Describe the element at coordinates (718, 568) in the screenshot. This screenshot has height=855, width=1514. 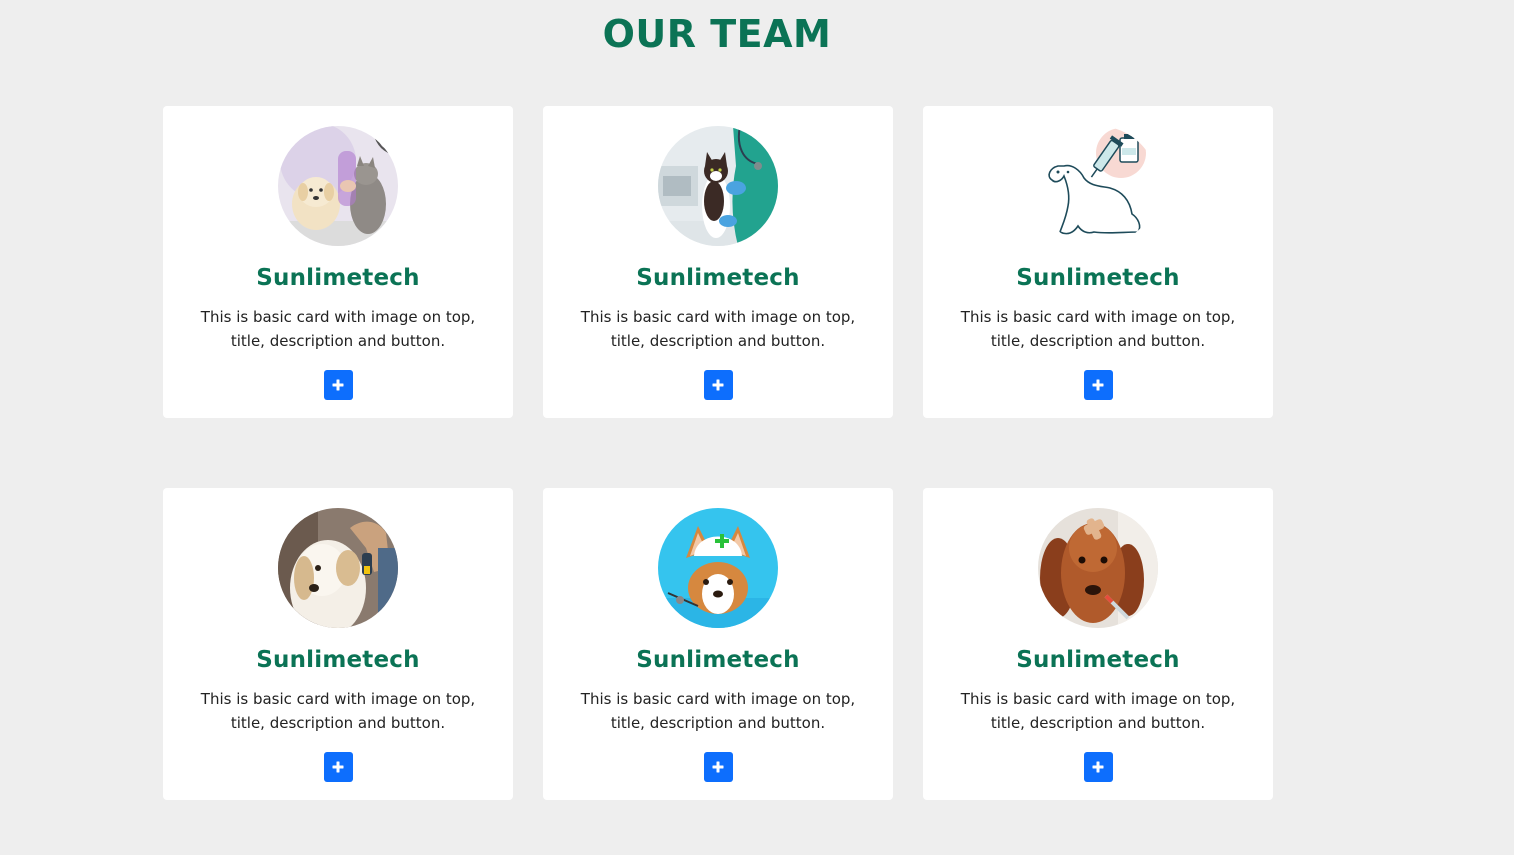
I see `corgi-nurse-cap-photo` at that location.